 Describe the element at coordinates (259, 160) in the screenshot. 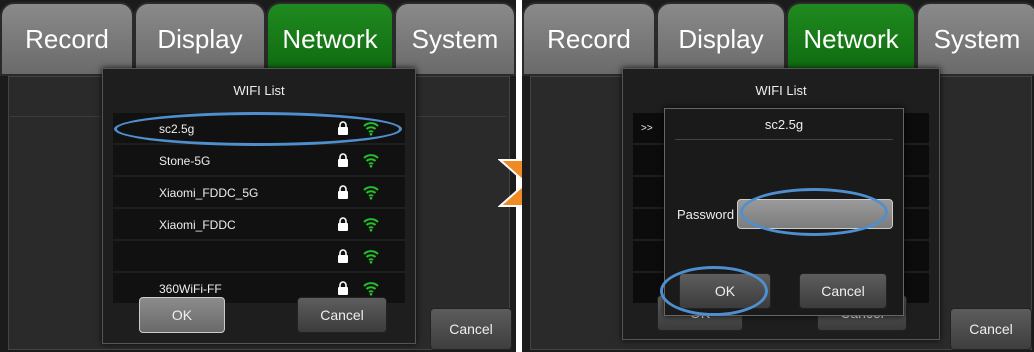

I see `wifi-network-row: Stone-5G` at that location.